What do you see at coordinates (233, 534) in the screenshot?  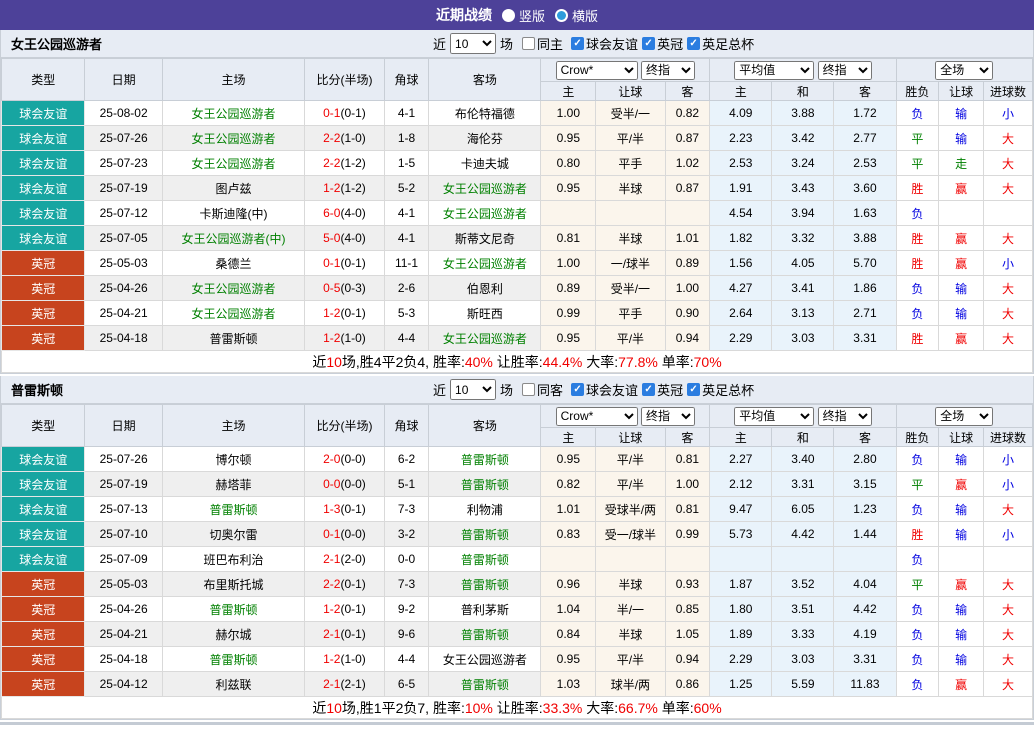 I see `home-team: 切奥尔雷` at bounding box center [233, 534].